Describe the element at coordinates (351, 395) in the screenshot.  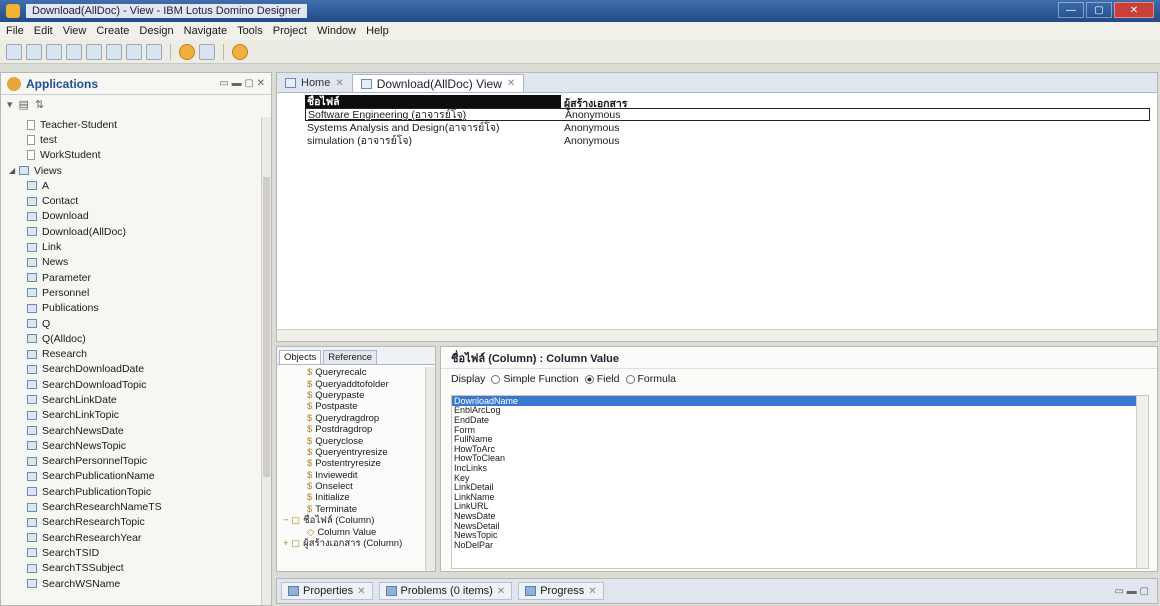
I see `object-item: $ Querypaste` at that location.